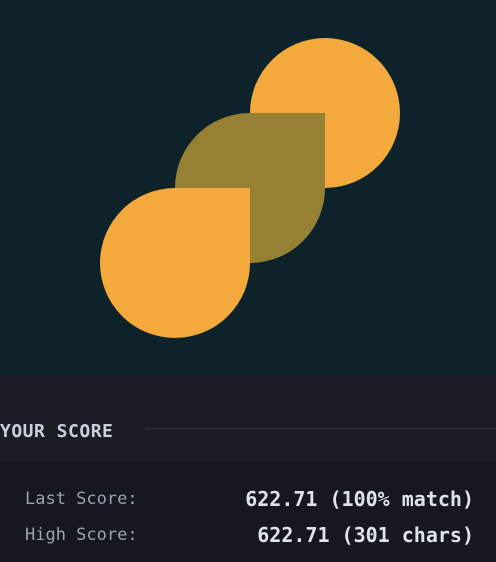 Image resolution: width=496 pixels, height=562 pixels. I want to click on score-title: YOUR SCORE, so click(57, 431).